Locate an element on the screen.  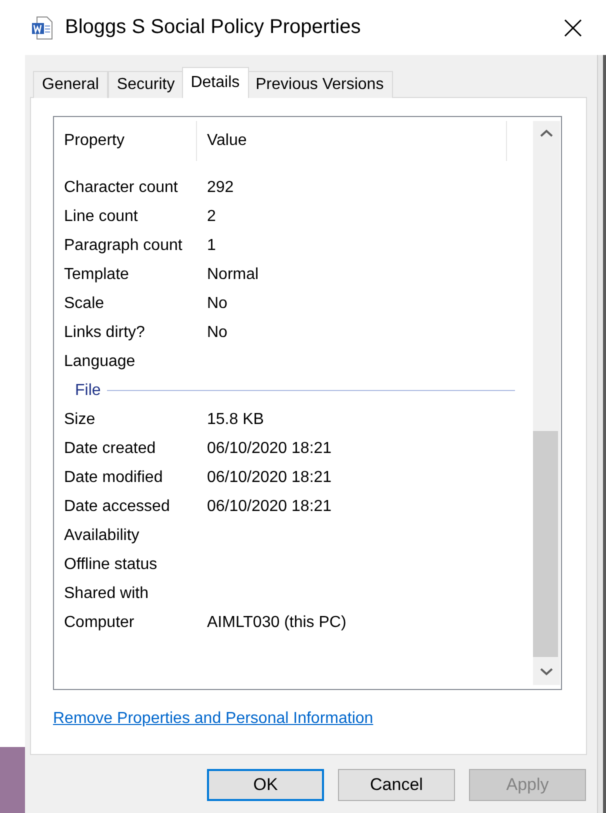
dialog-button: Cancel is located at coordinates (396, 785).